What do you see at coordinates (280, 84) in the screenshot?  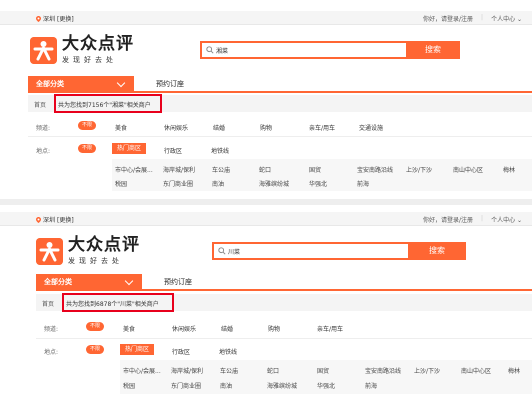 I see `category-nav: 全部分类 预约订座` at bounding box center [280, 84].